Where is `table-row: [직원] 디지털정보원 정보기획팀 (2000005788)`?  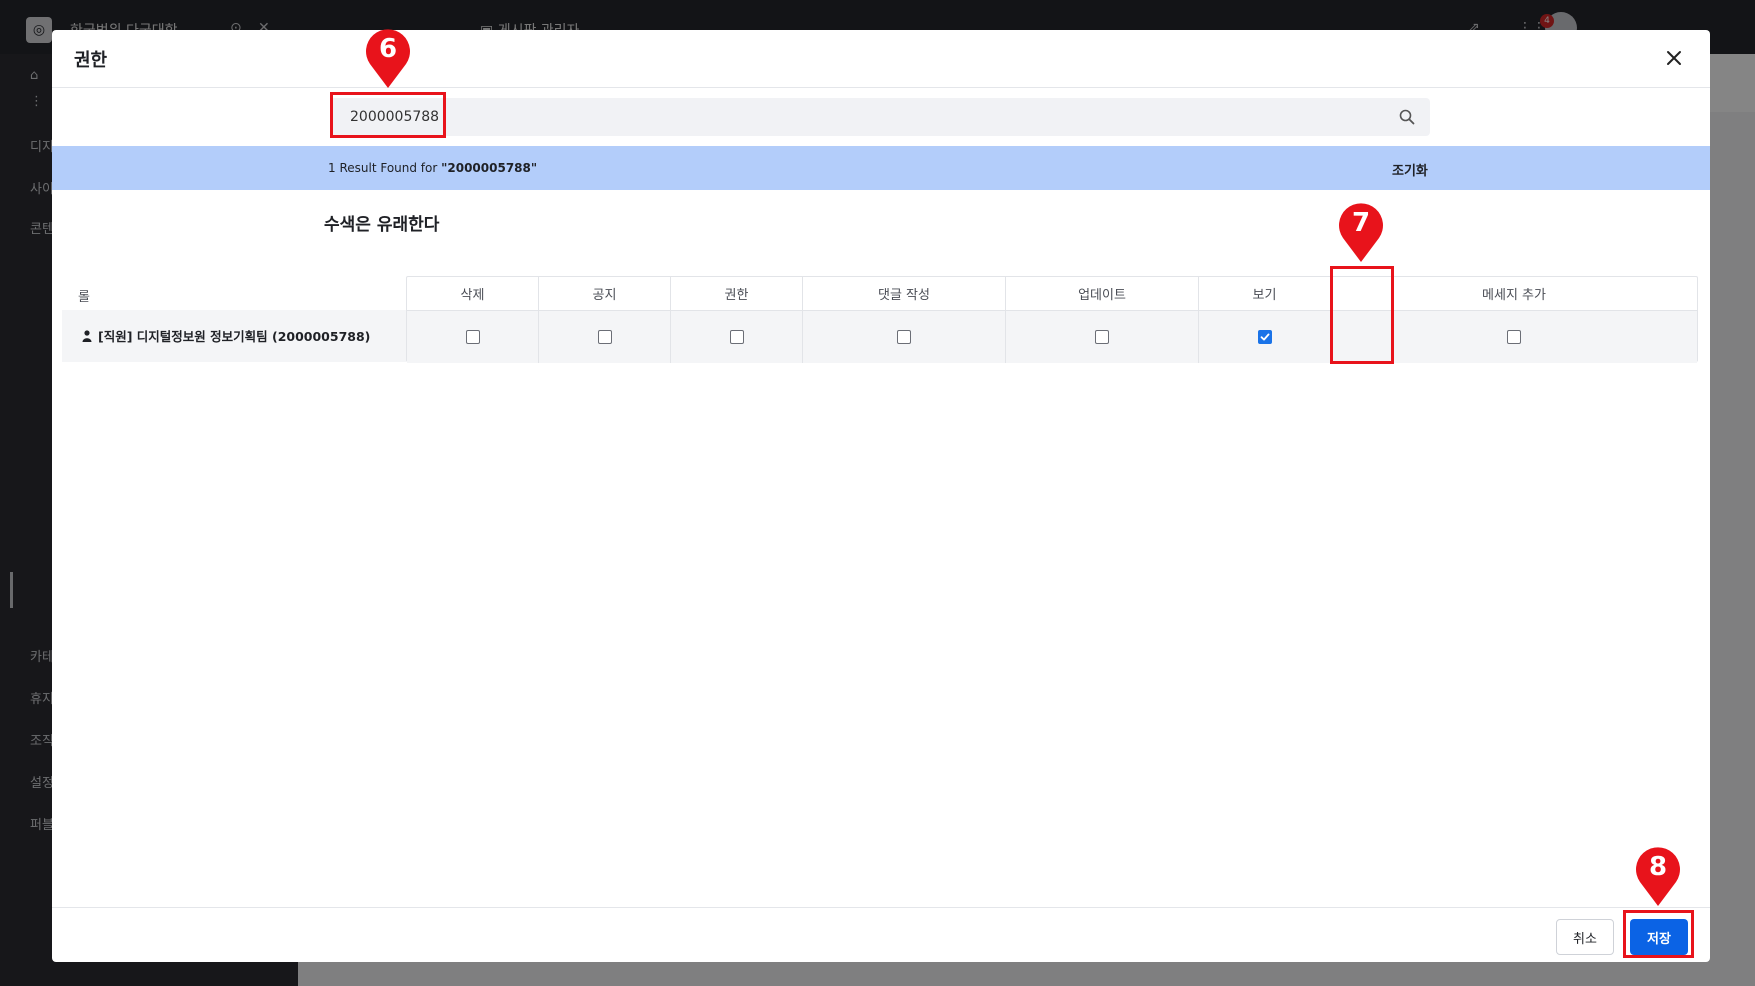
table-row: [직원] 디지털정보원 정보기획팀 (2000005788) is located at coordinates (234, 336).